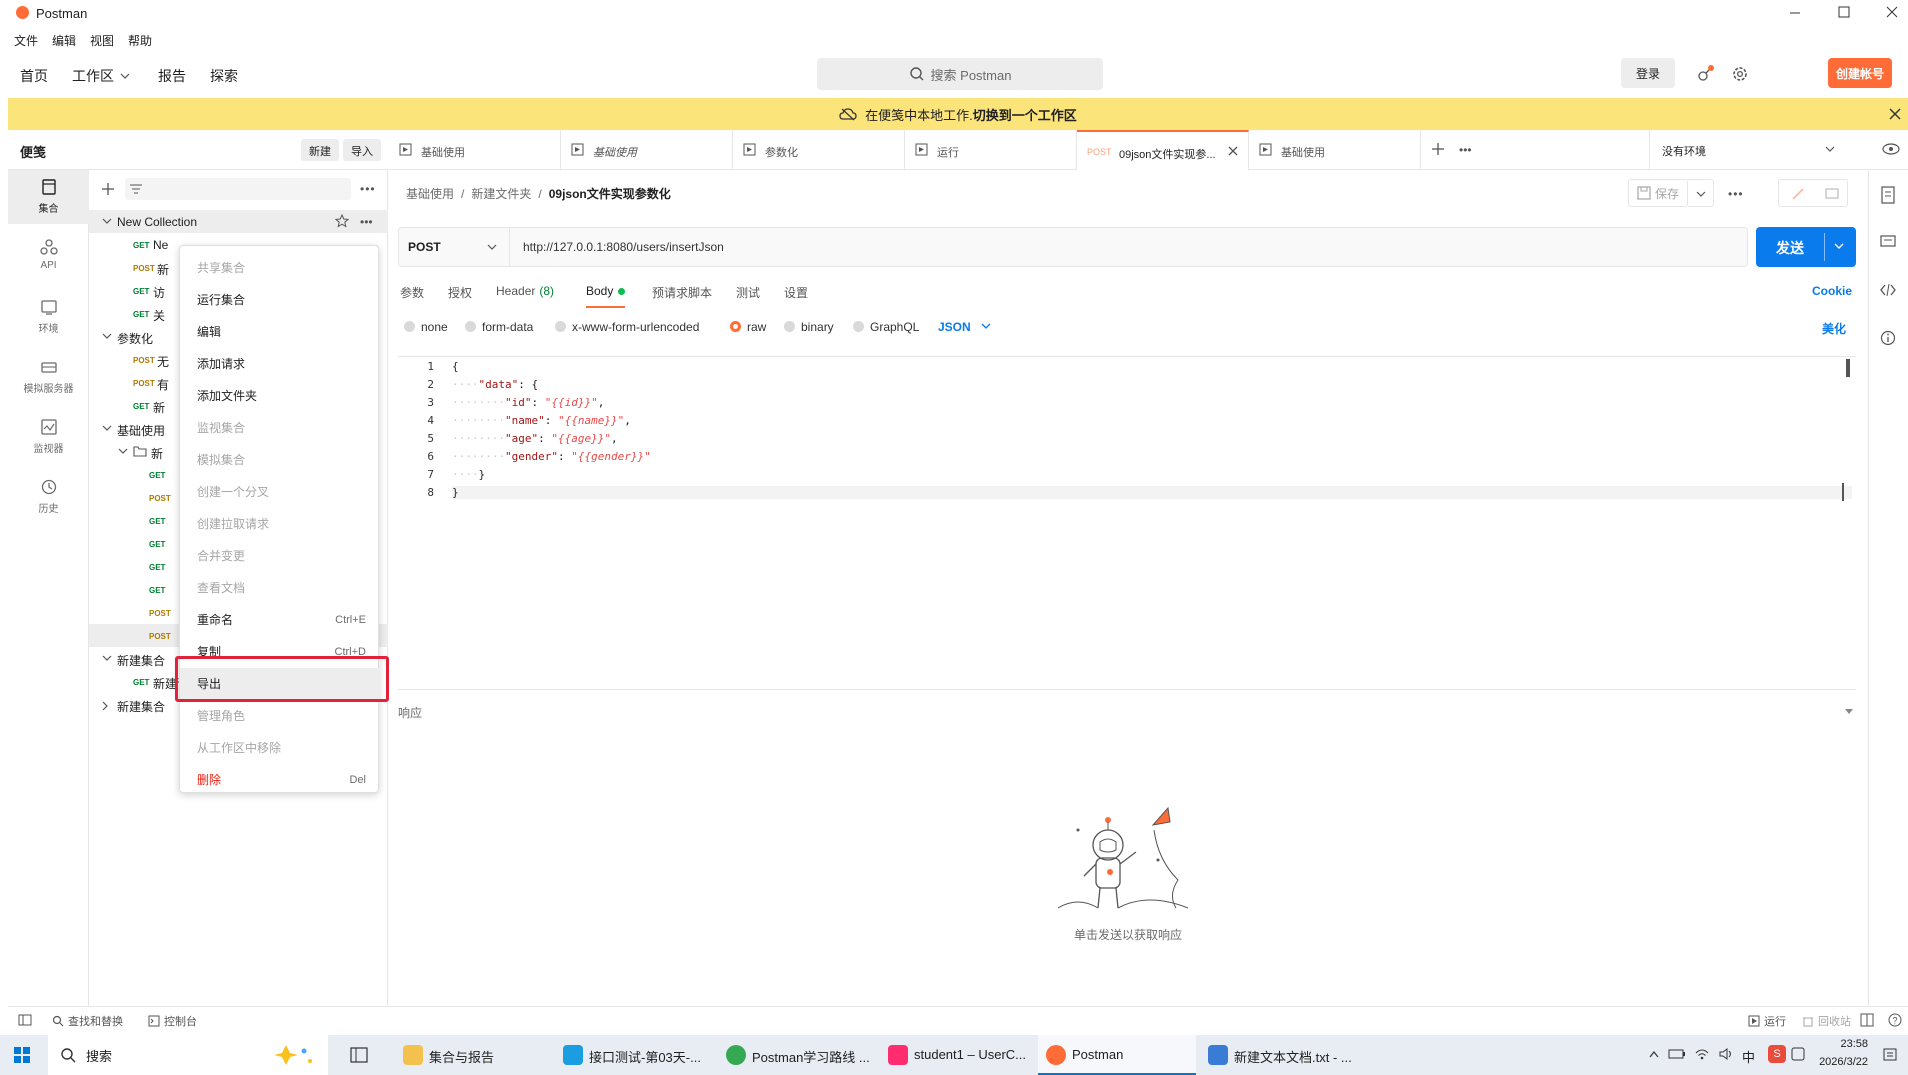  I want to click on send-button: 发送, so click(1806, 247).